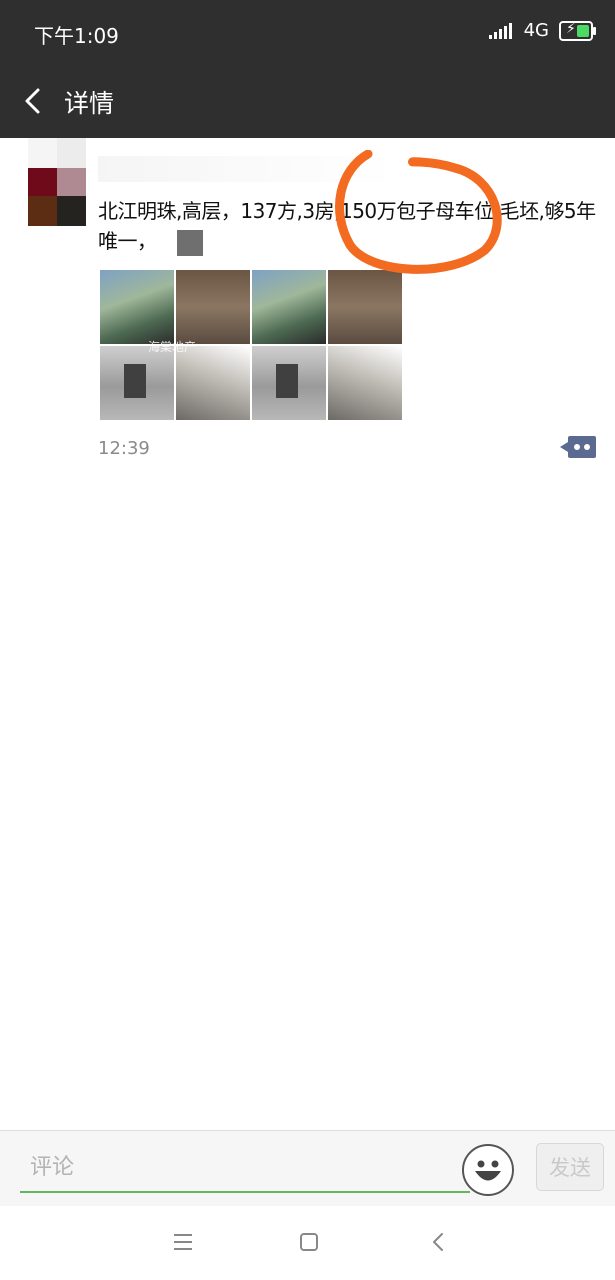 The width and height of the screenshot is (615, 1280). What do you see at coordinates (577, 30) in the screenshot?
I see `battery-icon: ⚡` at bounding box center [577, 30].